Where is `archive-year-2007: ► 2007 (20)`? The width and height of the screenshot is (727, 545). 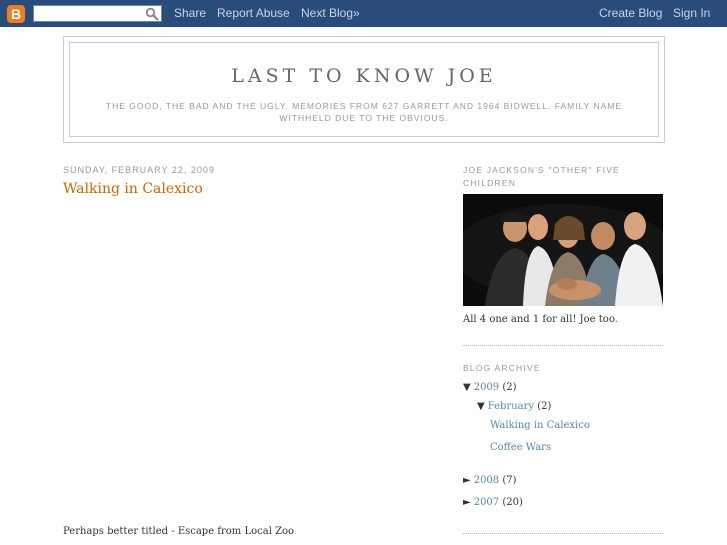 archive-year-2007: ► 2007 (20) is located at coordinates (493, 502).